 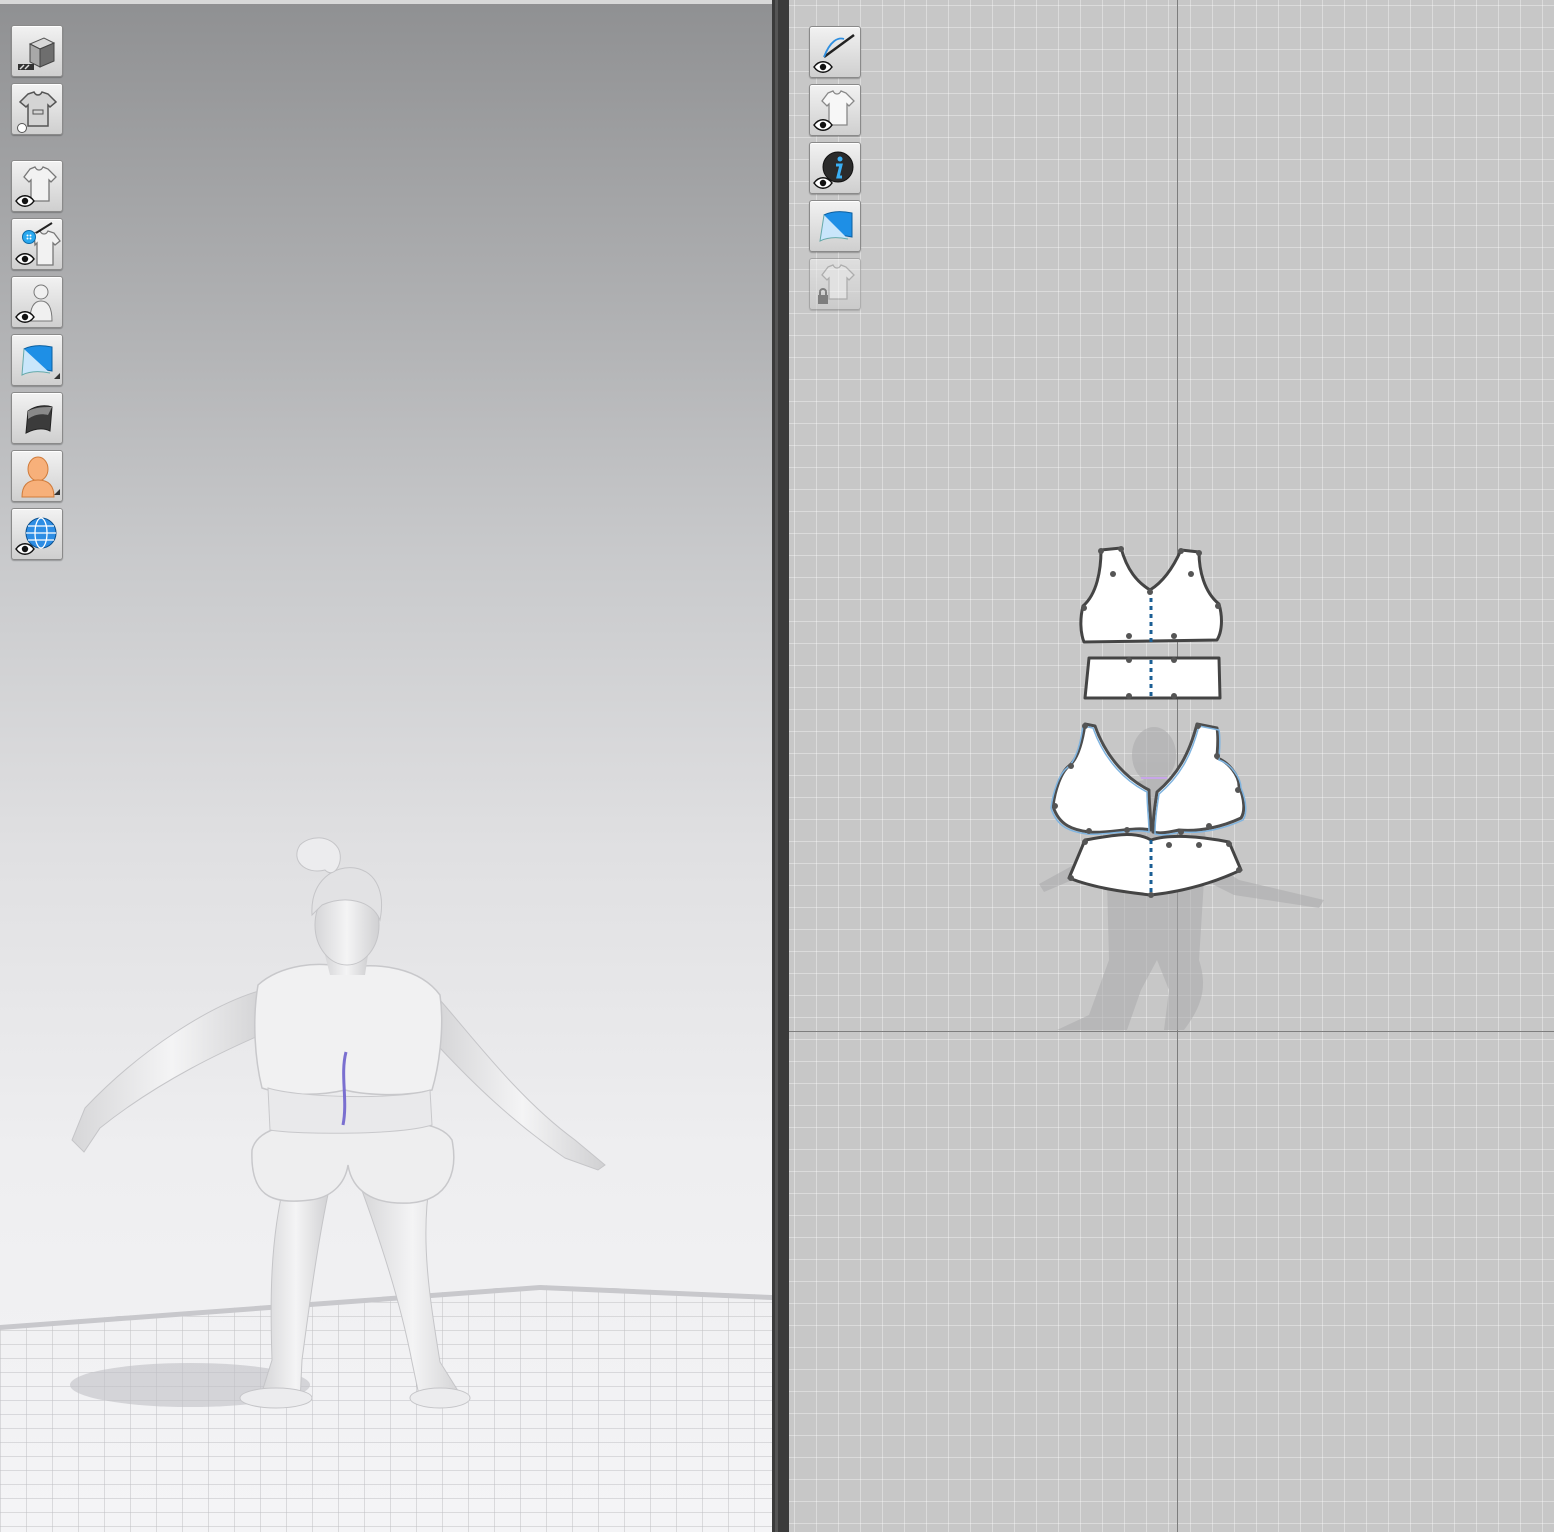 I want to click on needle-eye-icon, so click(x=834, y=53).